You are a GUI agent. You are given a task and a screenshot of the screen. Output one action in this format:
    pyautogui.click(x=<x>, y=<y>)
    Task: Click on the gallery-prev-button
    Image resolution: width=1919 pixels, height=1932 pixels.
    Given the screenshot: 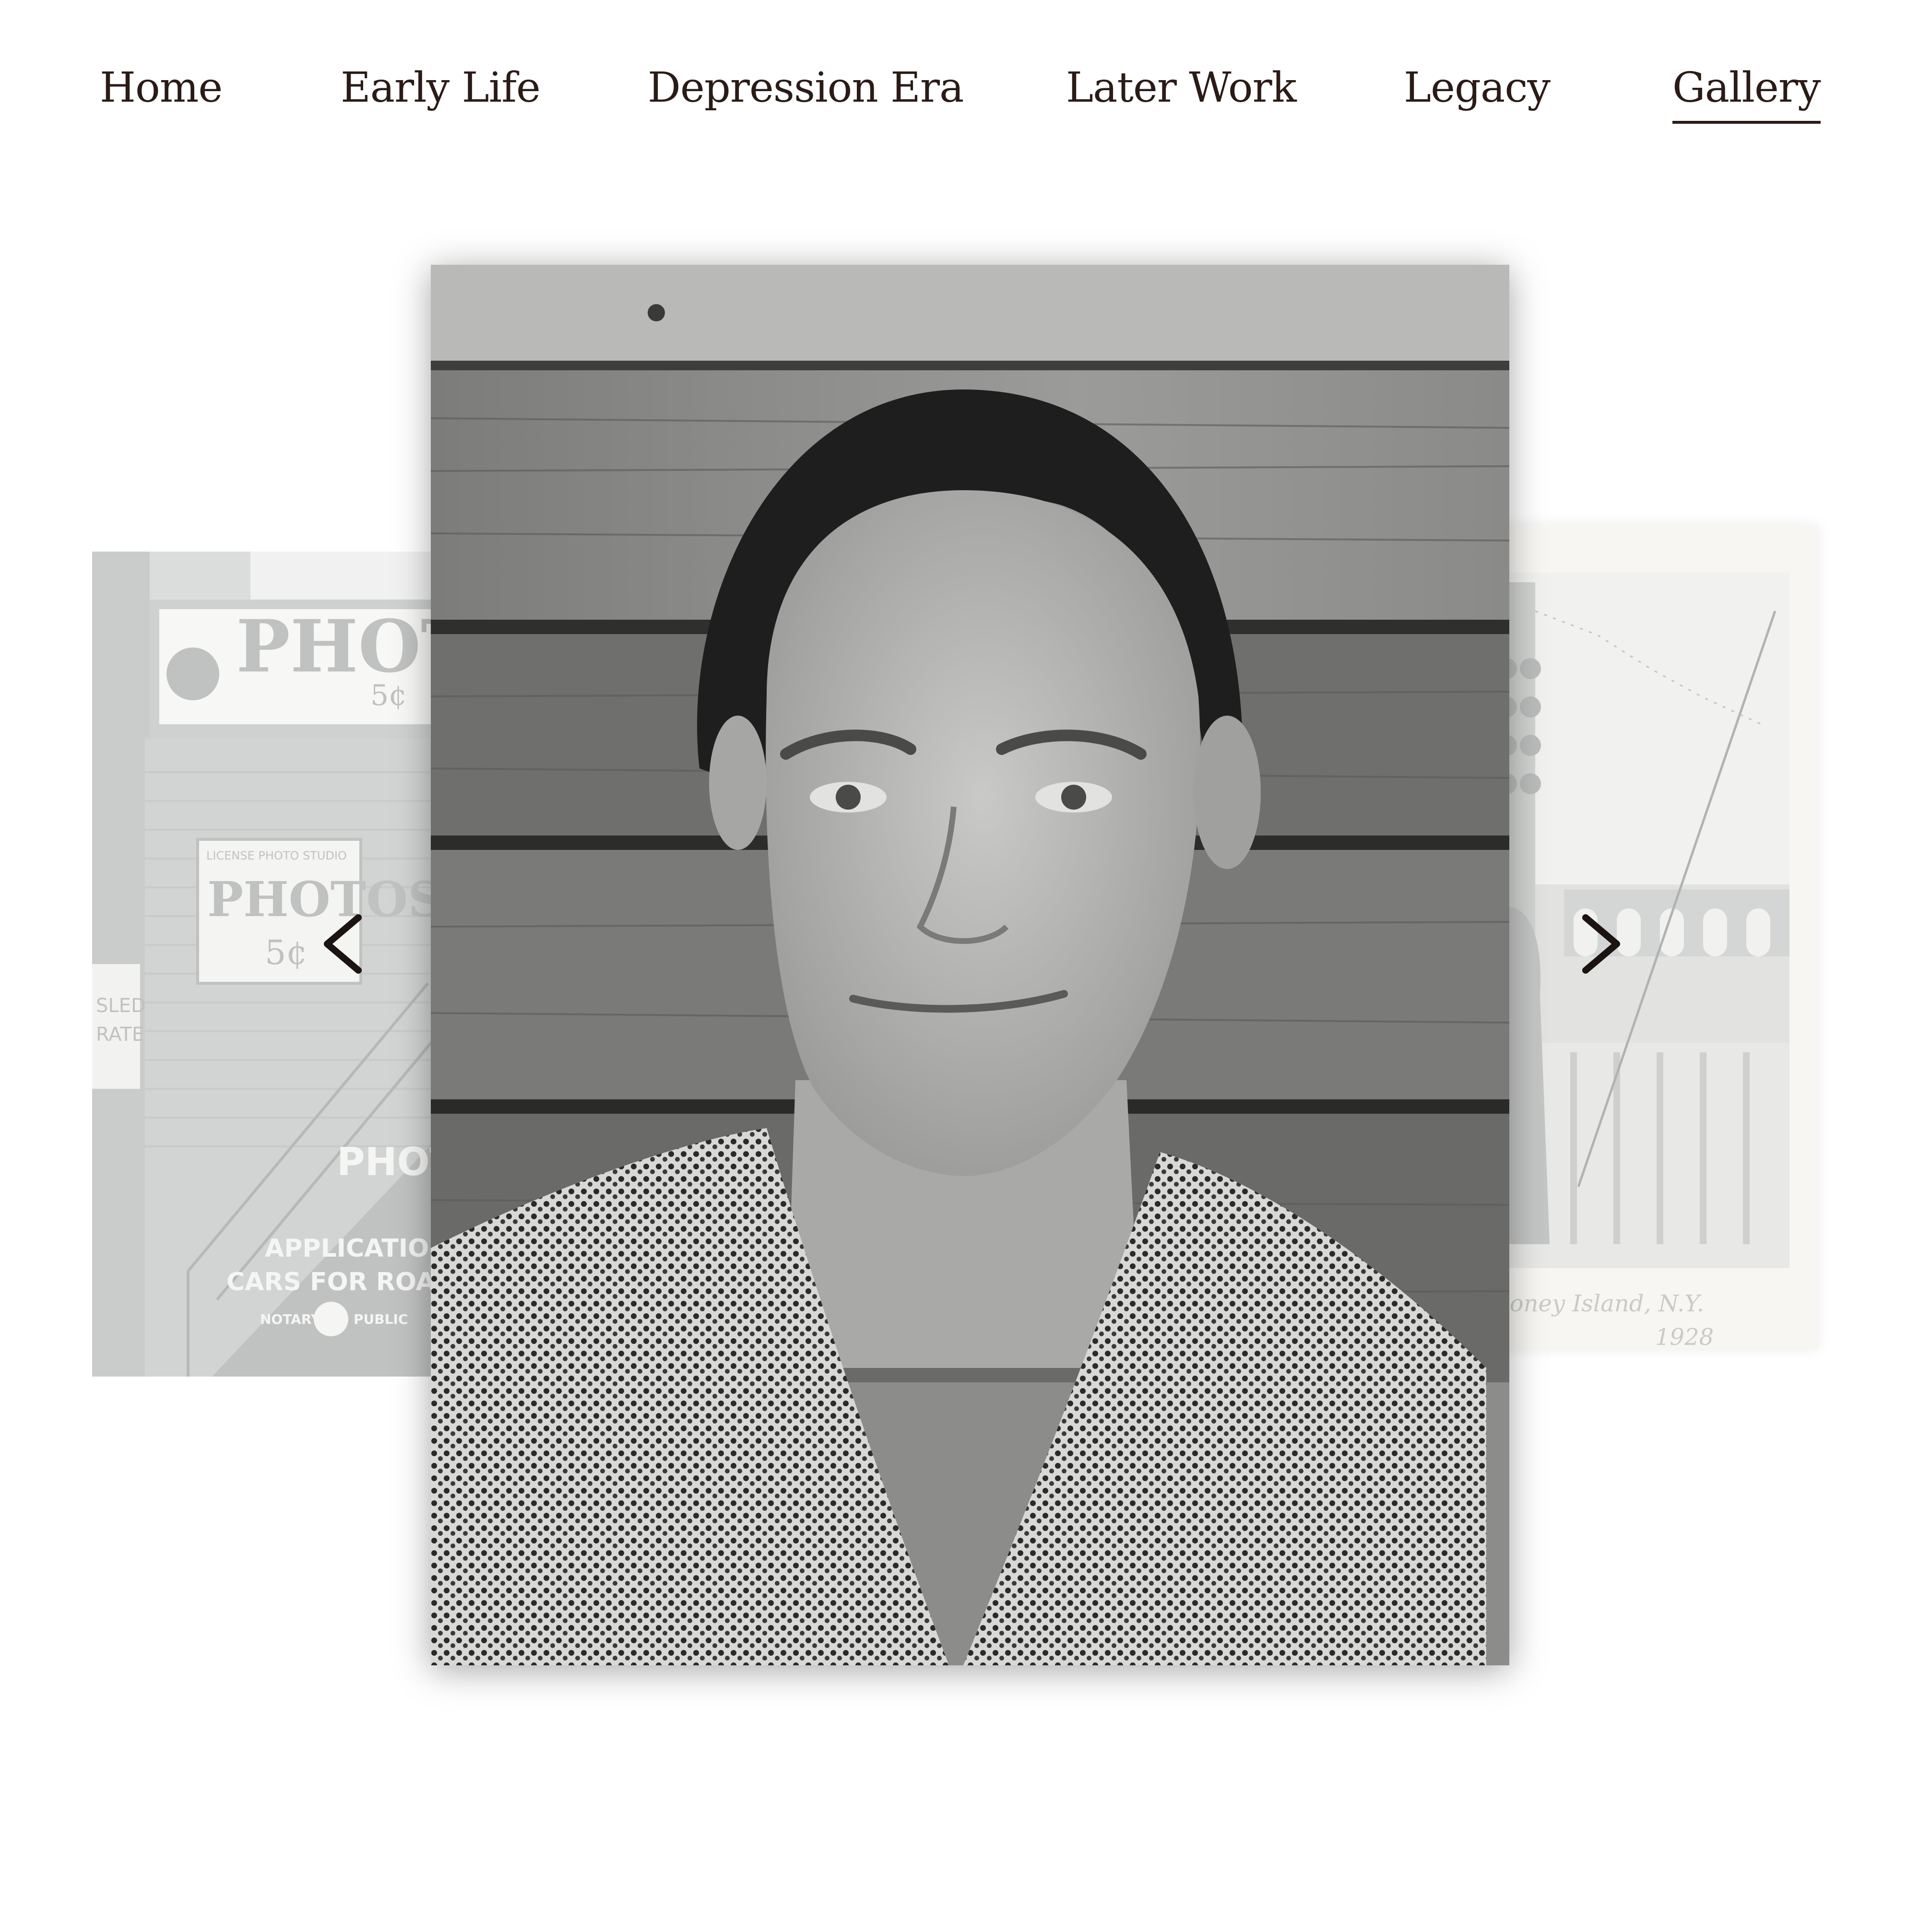 What is the action you would take?
    pyautogui.click(x=342, y=944)
    